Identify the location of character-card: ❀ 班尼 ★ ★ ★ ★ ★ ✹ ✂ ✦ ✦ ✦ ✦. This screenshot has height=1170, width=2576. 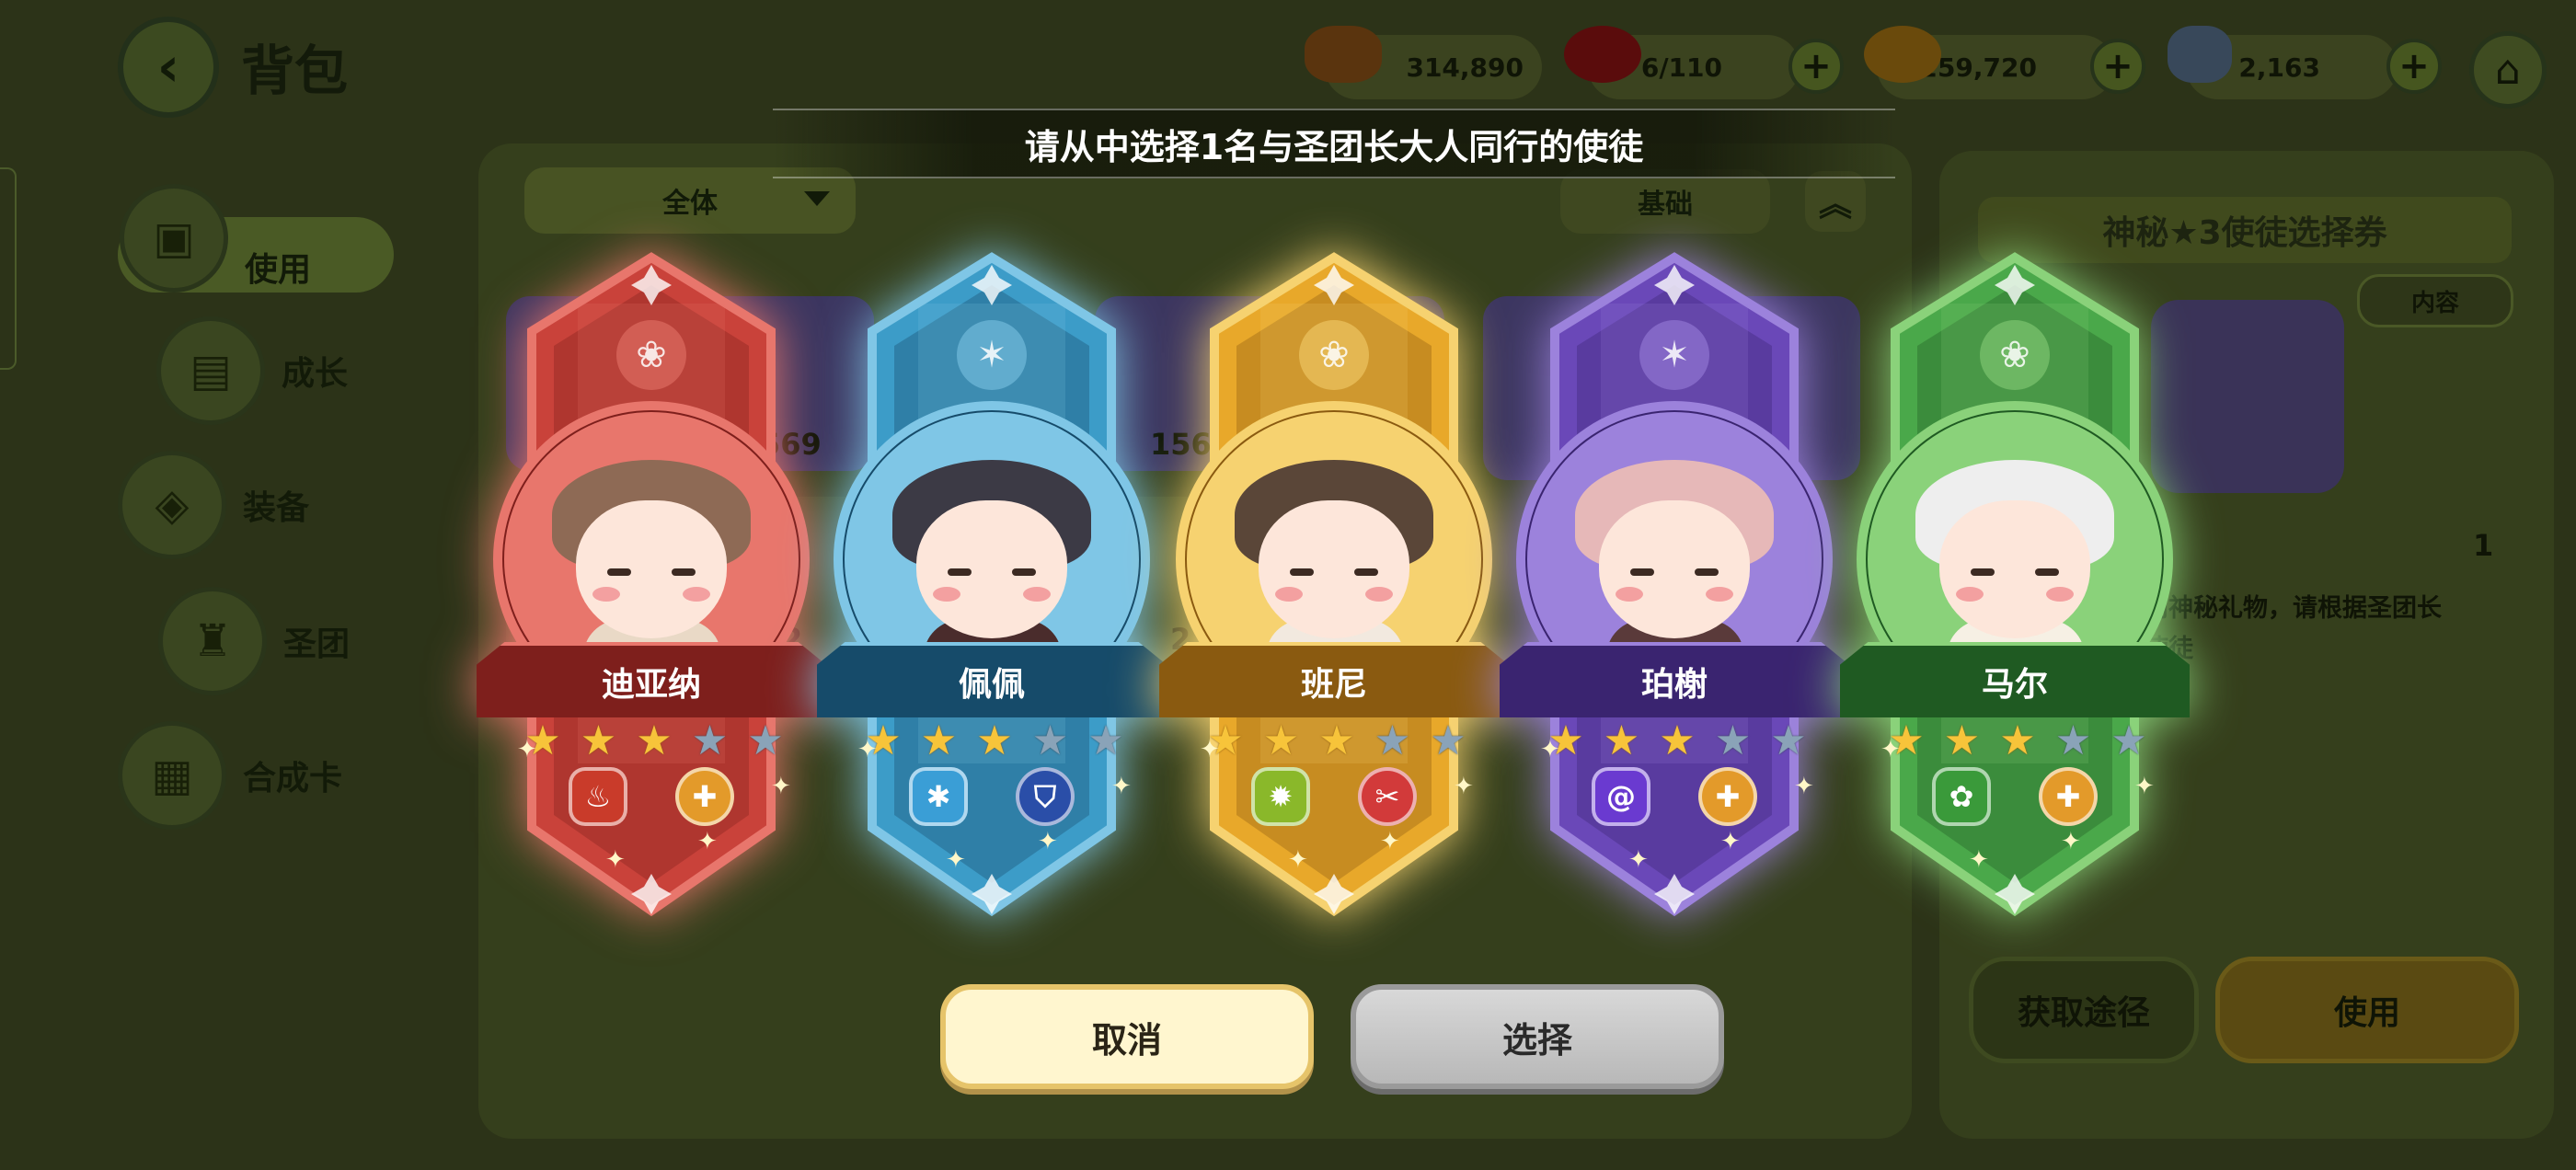
(1334, 588).